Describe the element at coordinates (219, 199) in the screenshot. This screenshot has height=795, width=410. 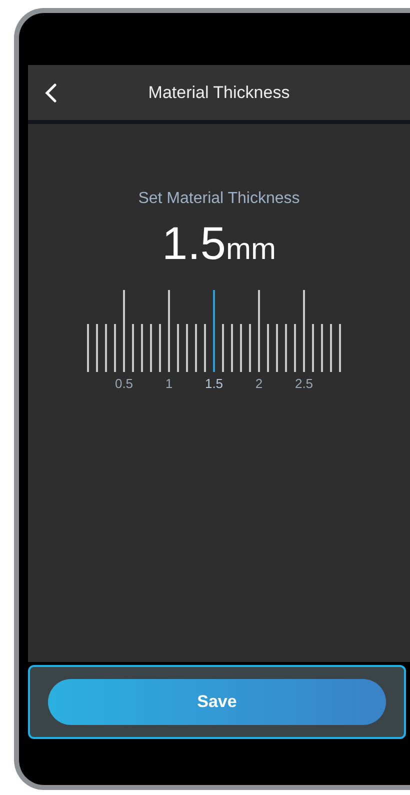
I see `setting-label: Set Material Thickness` at that location.